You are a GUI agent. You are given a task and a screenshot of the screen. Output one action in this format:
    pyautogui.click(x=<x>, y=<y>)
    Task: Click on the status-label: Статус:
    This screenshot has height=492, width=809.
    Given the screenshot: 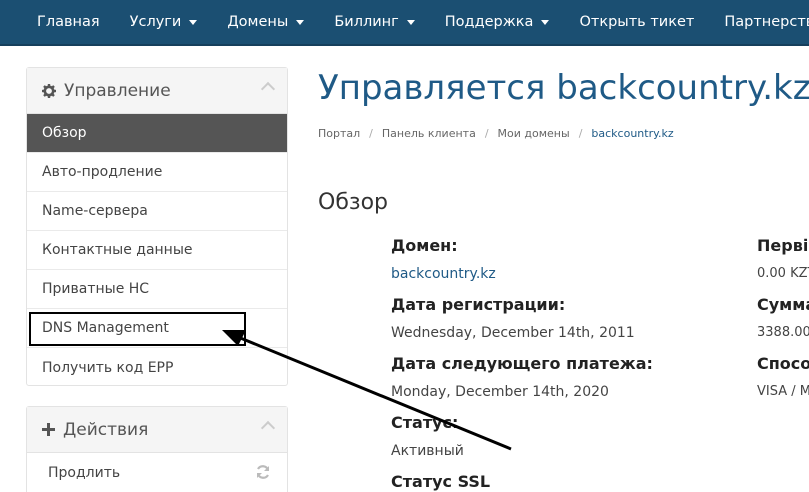 What is the action you would take?
    pyautogui.click(x=425, y=422)
    